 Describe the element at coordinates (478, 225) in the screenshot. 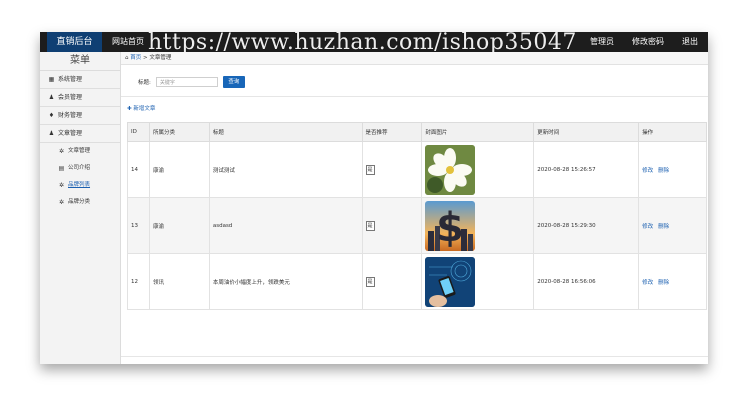

I see `cell-cover: $` at that location.